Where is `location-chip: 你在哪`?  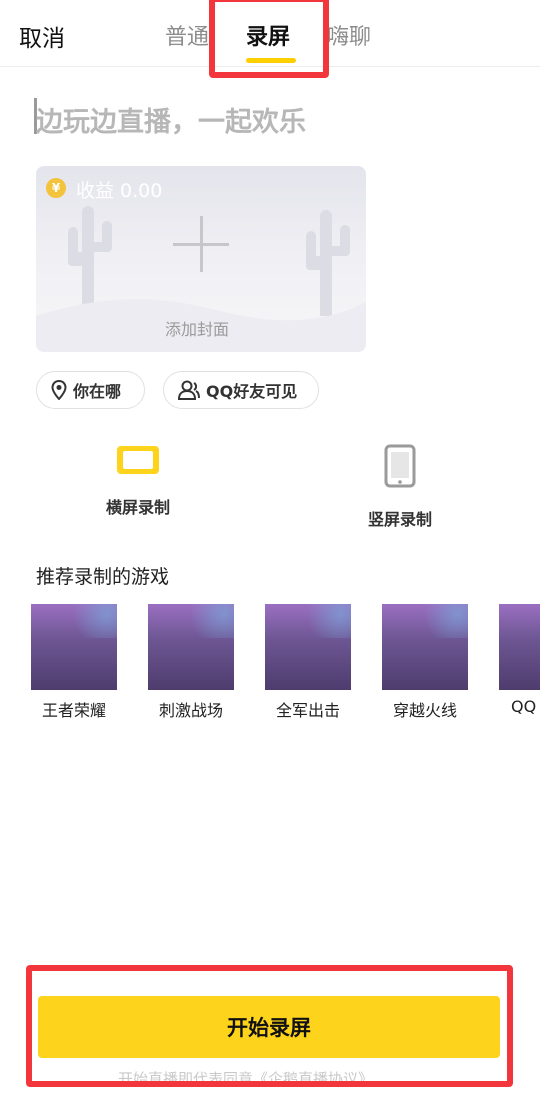 location-chip: 你在哪 is located at coordinates (90, 390).